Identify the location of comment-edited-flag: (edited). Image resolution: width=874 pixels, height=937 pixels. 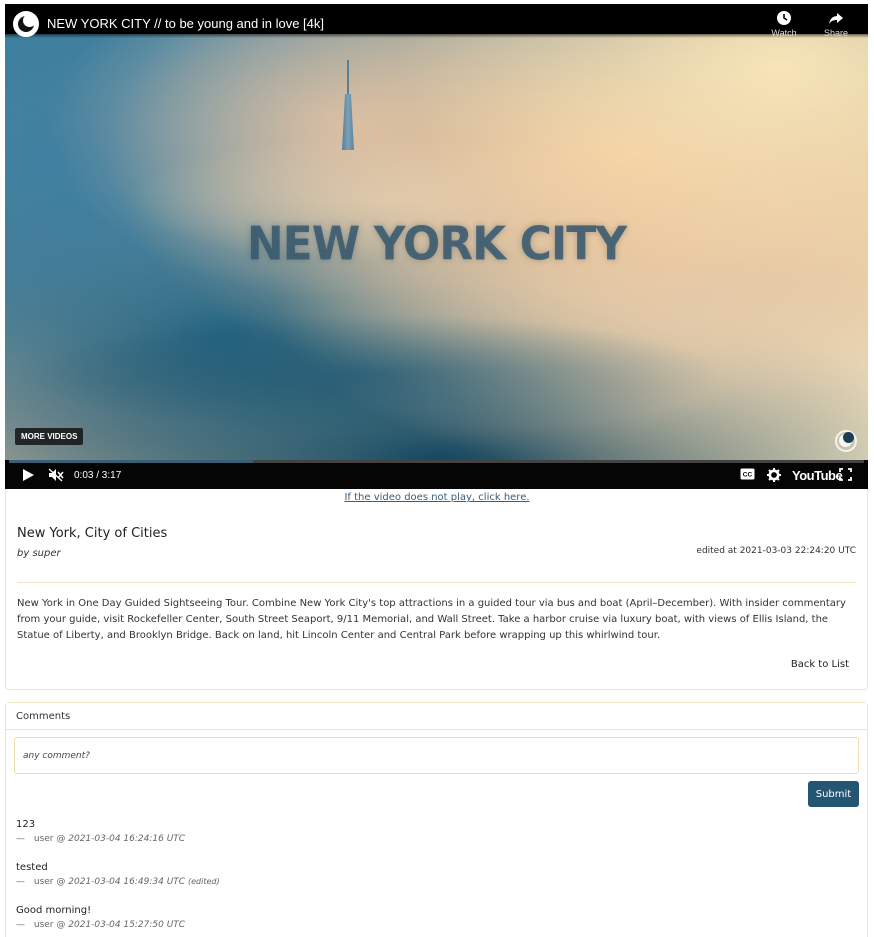
(203, 881).